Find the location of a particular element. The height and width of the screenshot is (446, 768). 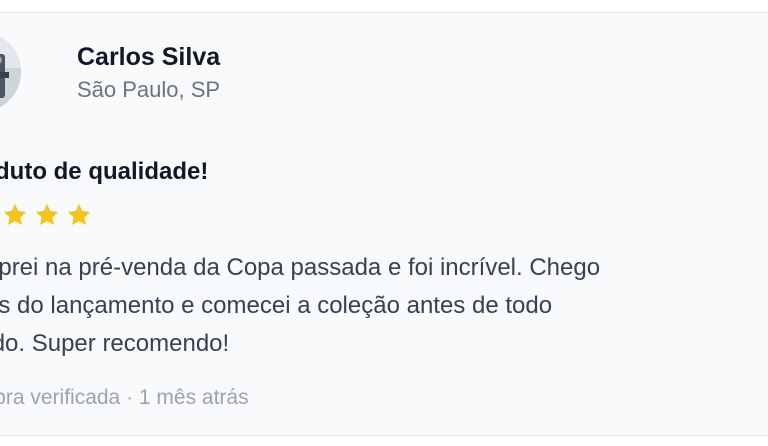

author-block: Carlos Silva São Paulo, SP is located at coordinates (148, 73).